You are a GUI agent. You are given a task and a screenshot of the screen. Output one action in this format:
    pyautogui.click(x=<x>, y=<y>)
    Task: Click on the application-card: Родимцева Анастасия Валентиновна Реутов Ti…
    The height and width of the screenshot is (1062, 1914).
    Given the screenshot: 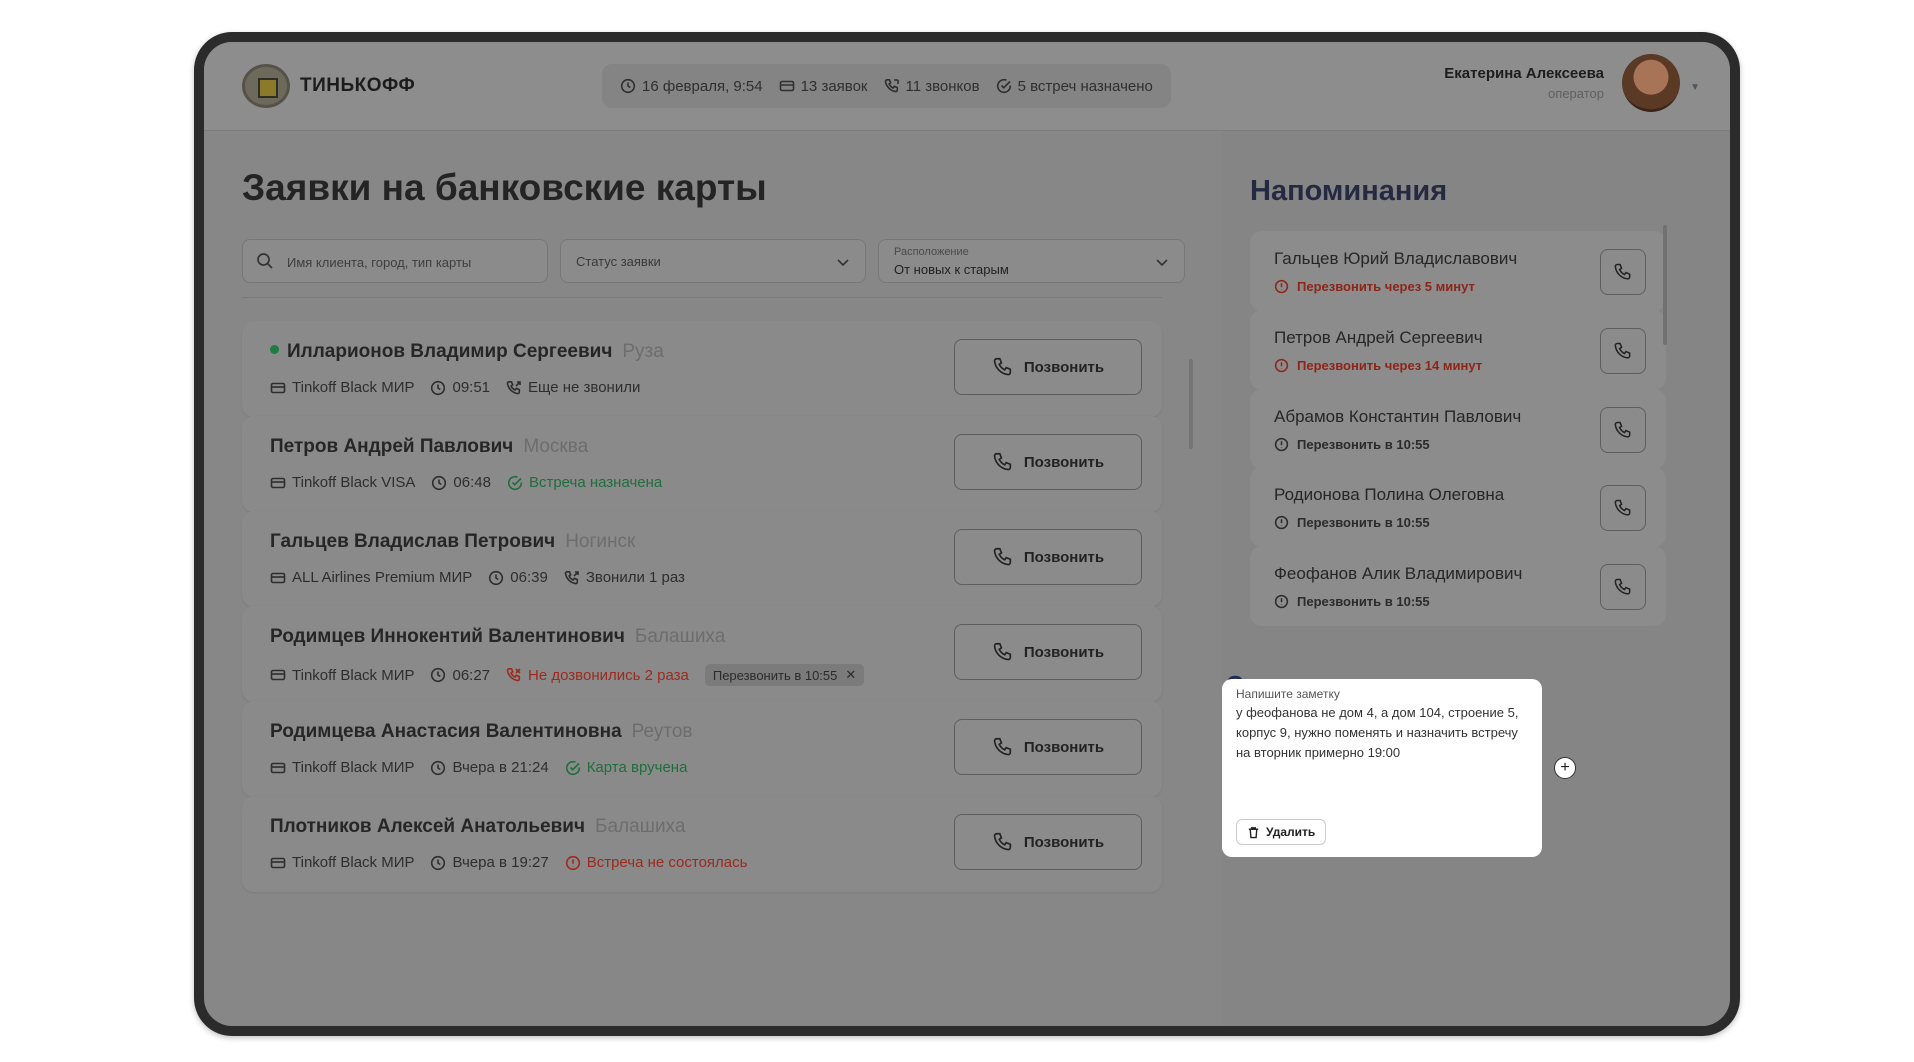 What is the action you would take?
    pyautogui.click(x=702, y=749)
    